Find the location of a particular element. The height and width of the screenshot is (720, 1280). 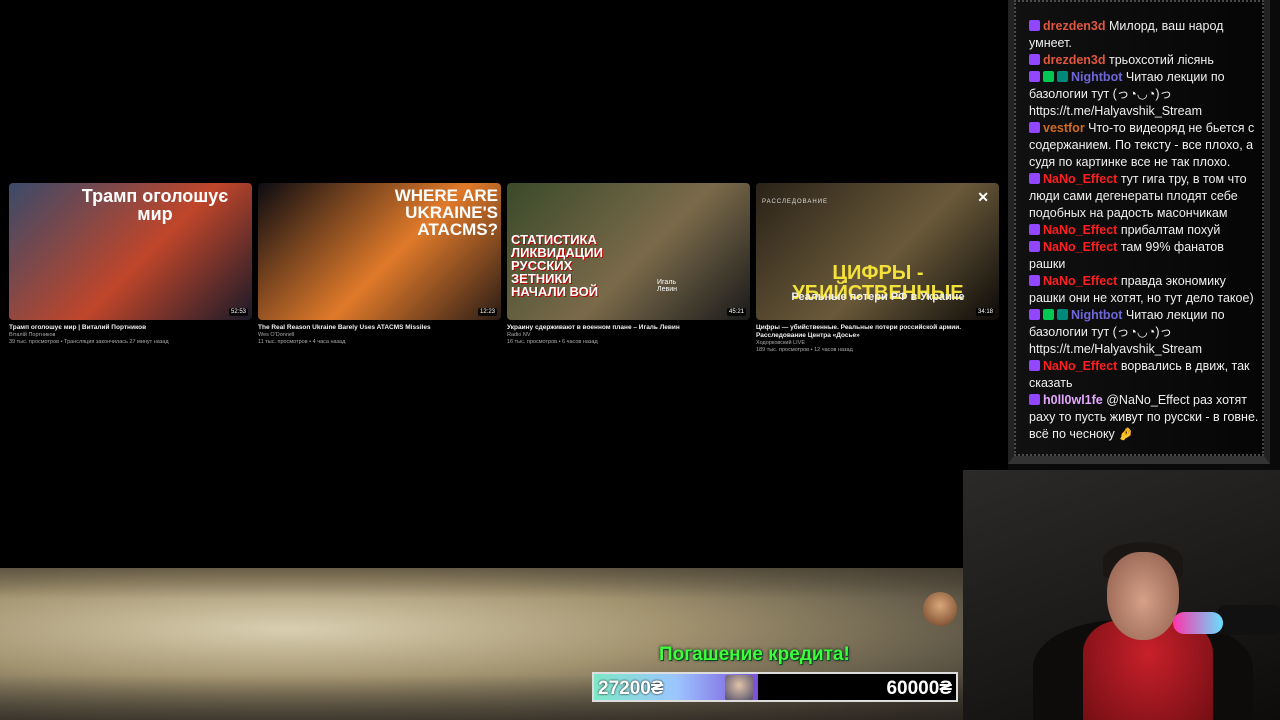

chat-message: drezden3d Милорд, ваш народ умнеет. is located at coordinates (1145, 35).